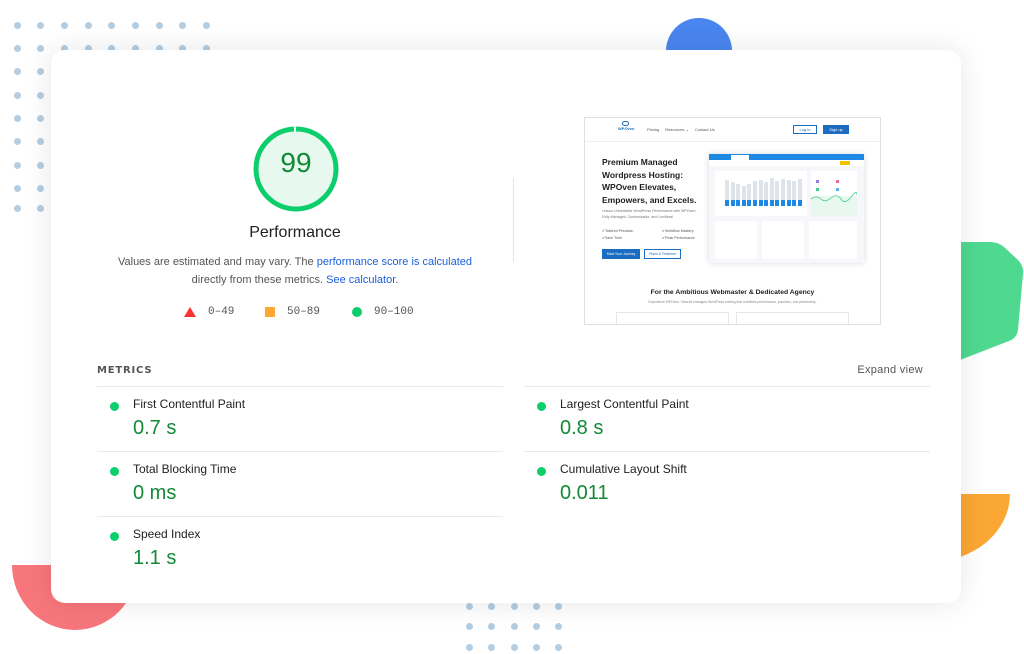 This screenshot has width=1024, height=654. Describe the element at coordinates (397, 280) in the screenshot. I see `description-text: .` at that location.